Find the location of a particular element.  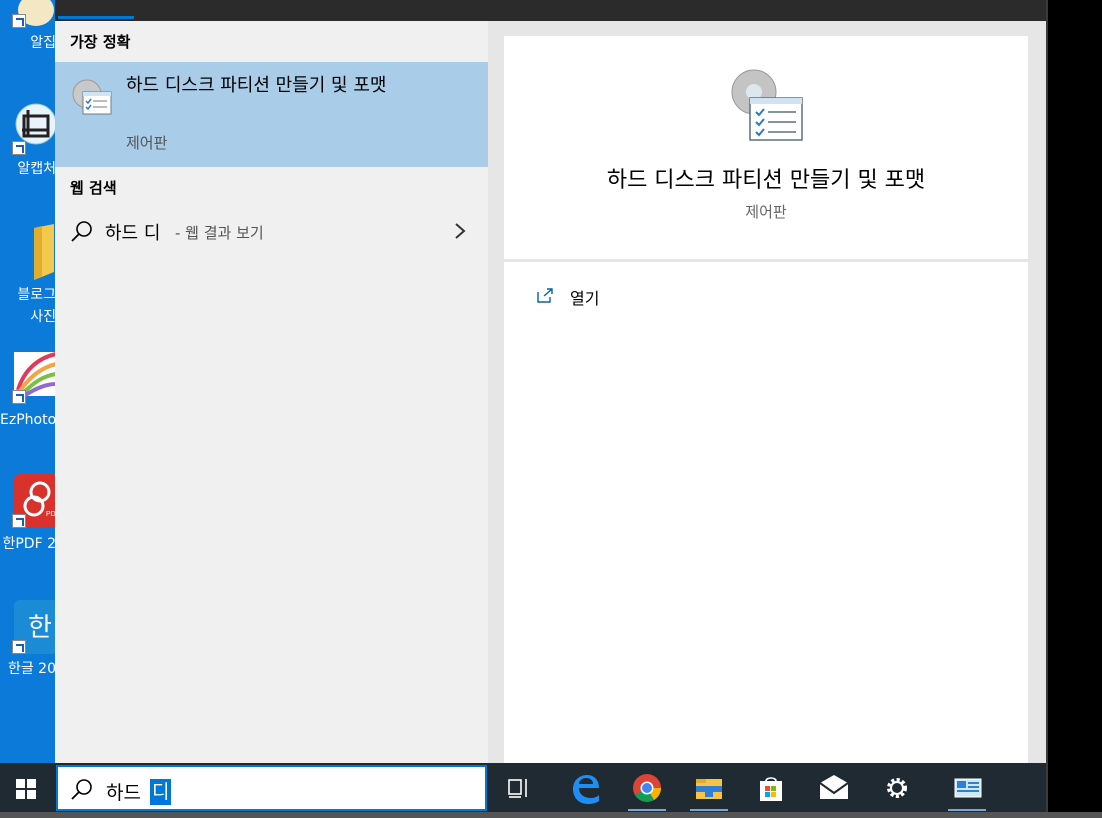

control-panel-button is located at coordinates (967, 790).